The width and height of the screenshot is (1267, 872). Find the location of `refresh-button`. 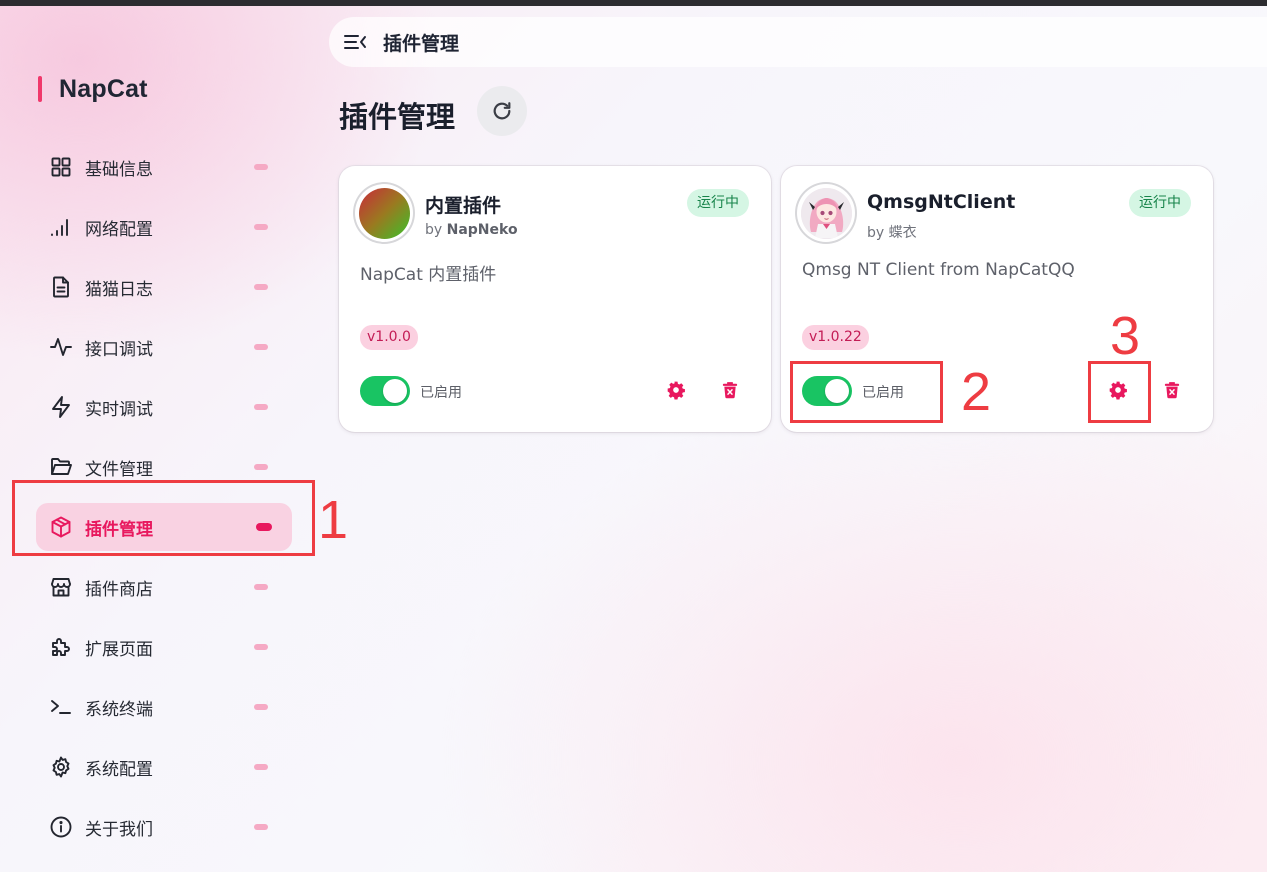

refresh-button is located at coordinates (502, 111).